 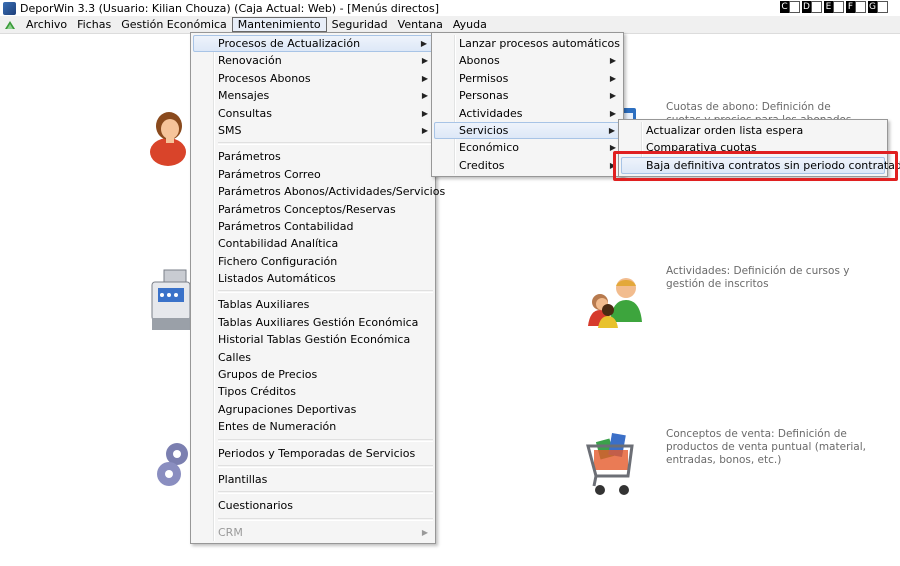 I want to click on annotation-highlight-box, so click(x=755, y=166).